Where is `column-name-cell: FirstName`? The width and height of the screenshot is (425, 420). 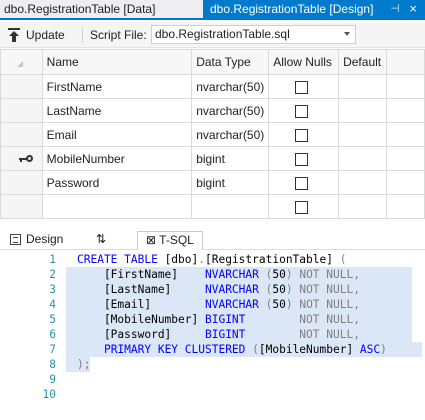 column-name-cell: FirstName is located at coordinates (117, 86).